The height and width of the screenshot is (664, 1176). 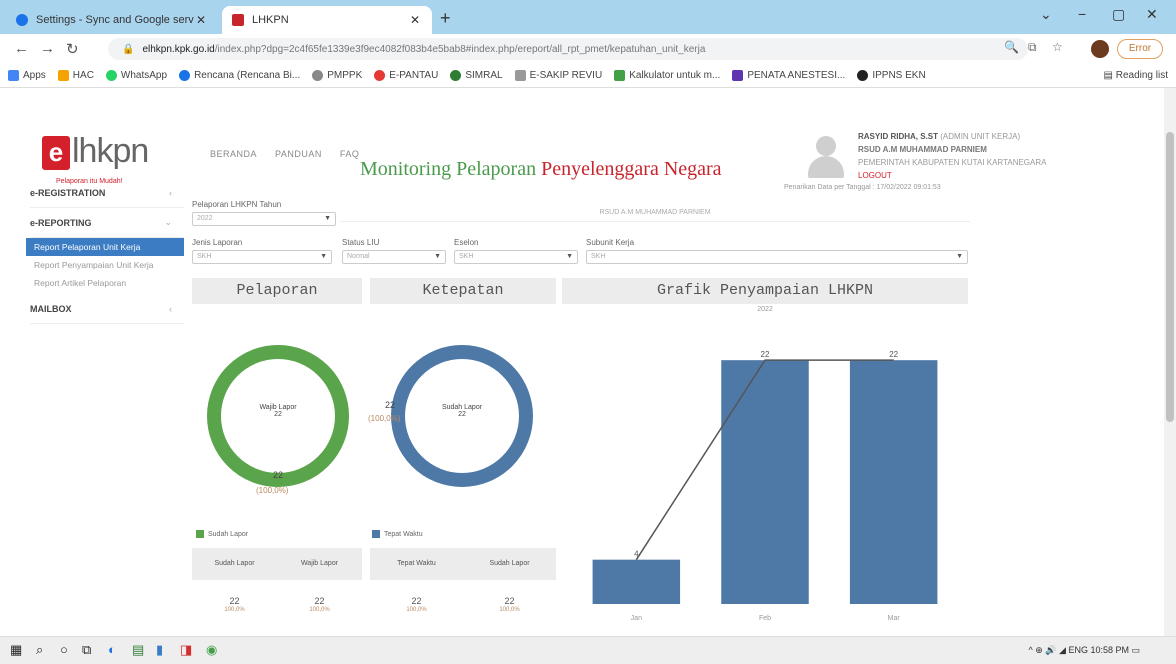 What do you see at coordinates (416, 604) in the screenshot?
I see `ketepatan-val1: 22 100,0%` at bounding box center [416, 604].